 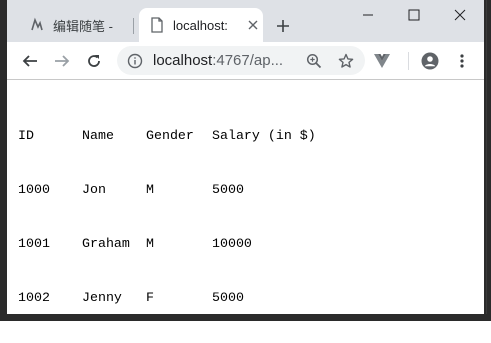 I want to click on table-row: 1001 Graham M 10000, so click(x=175, y=244).